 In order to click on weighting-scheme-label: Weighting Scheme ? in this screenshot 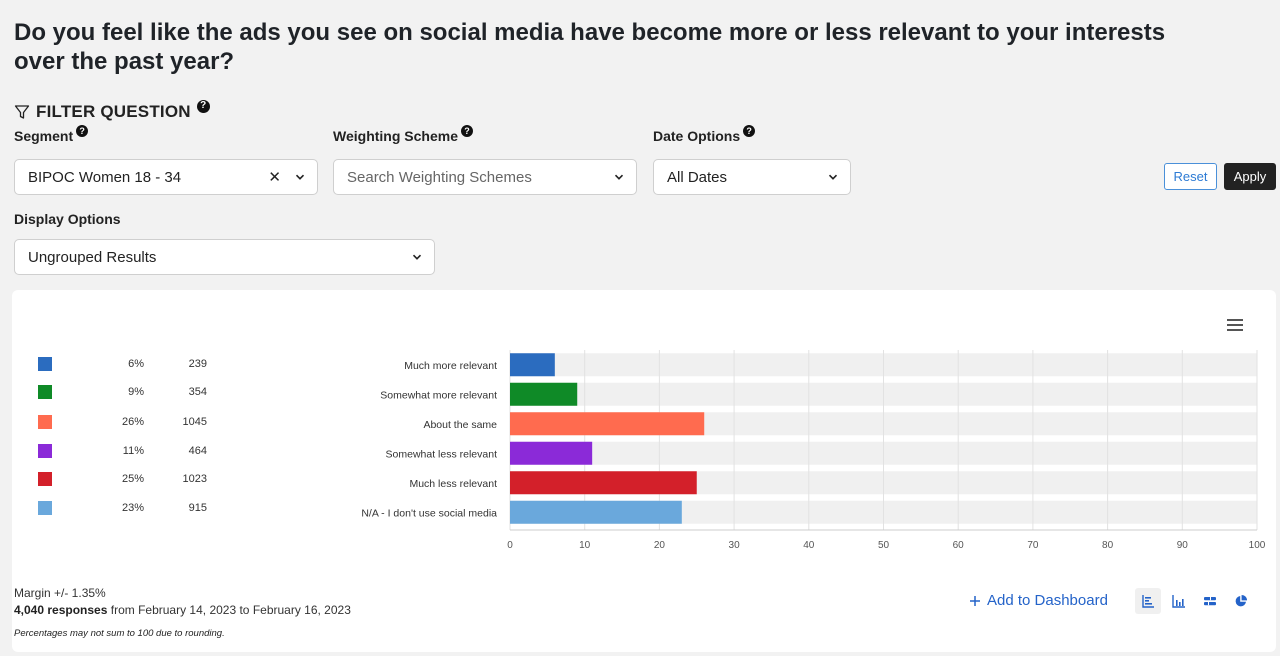, I will do `click(403, 134)`.